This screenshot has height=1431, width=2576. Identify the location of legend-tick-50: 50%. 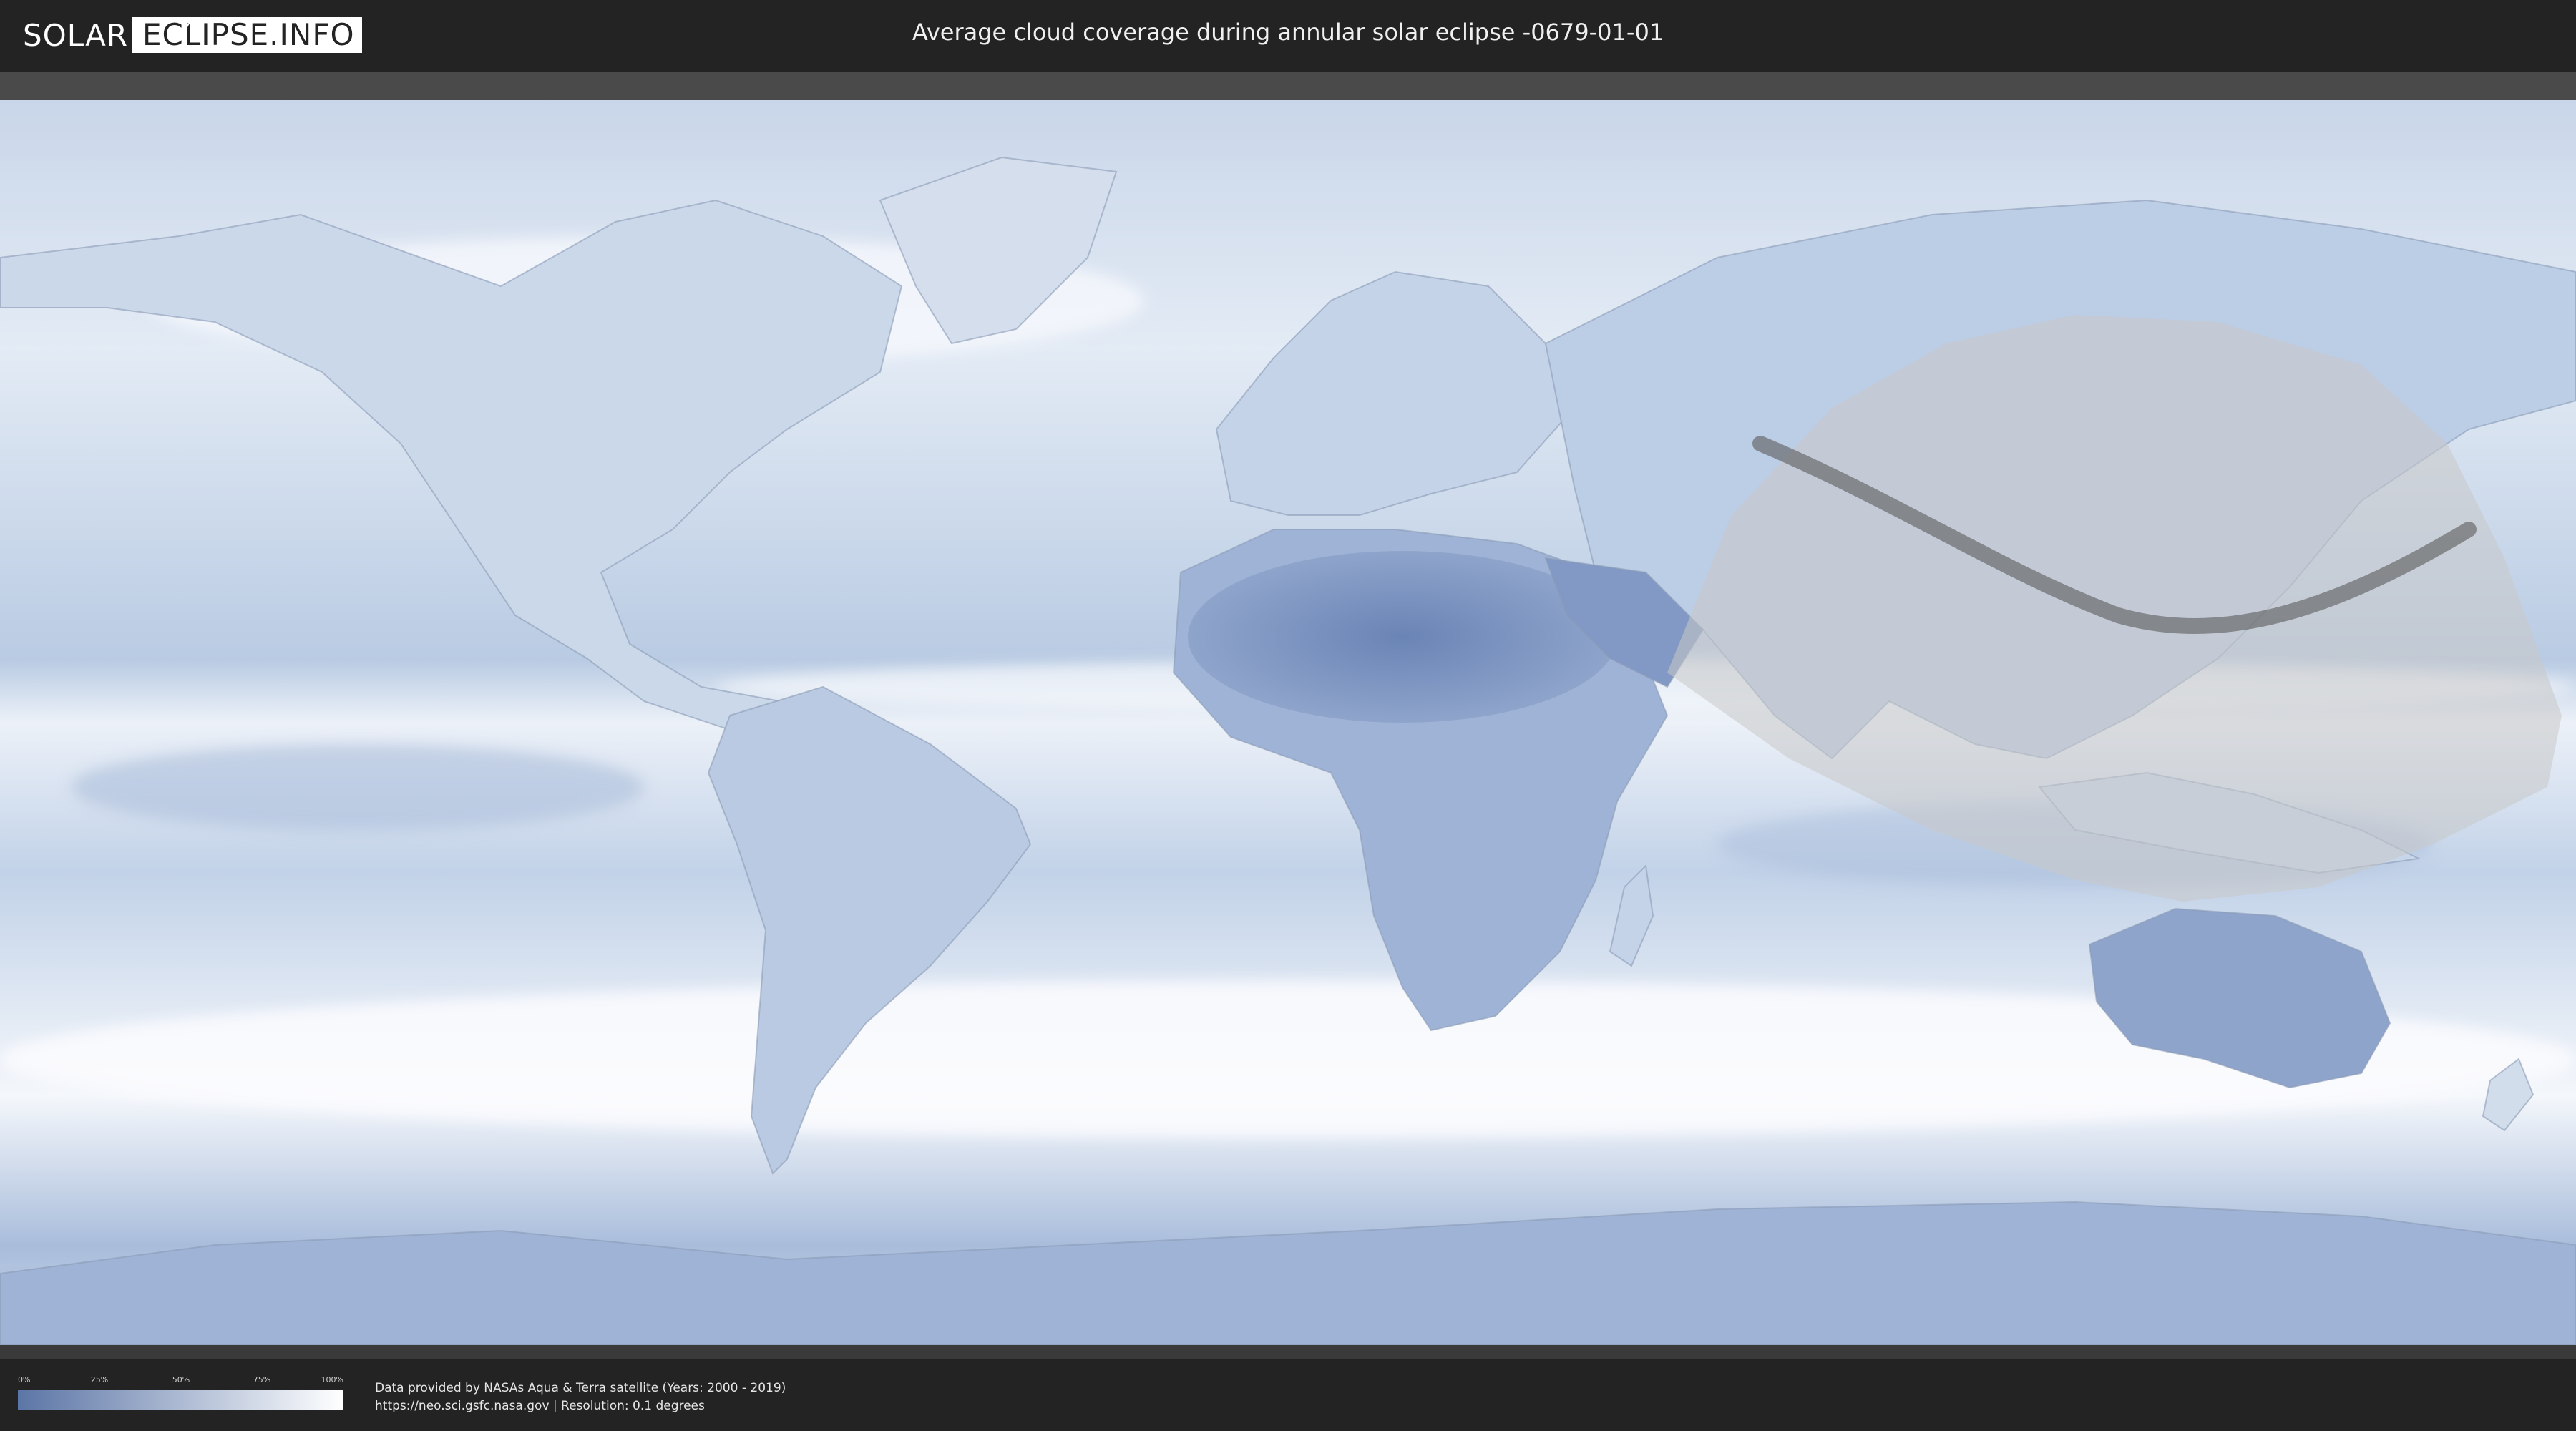
(181, 1379).